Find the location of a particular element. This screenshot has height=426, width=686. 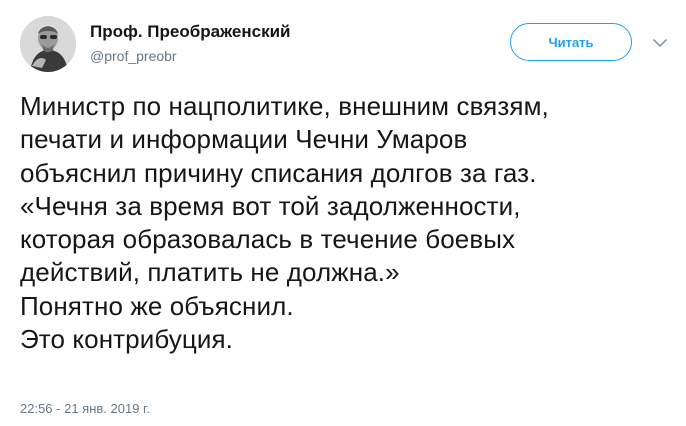

tweet-text-line: которая образовалась в течение боевых is located at coordinates (268, 239).